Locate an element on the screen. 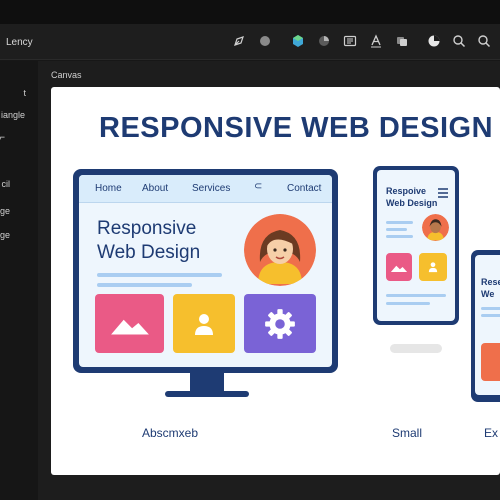  sidebar-item-text: t is located at coordinates (24, 93).